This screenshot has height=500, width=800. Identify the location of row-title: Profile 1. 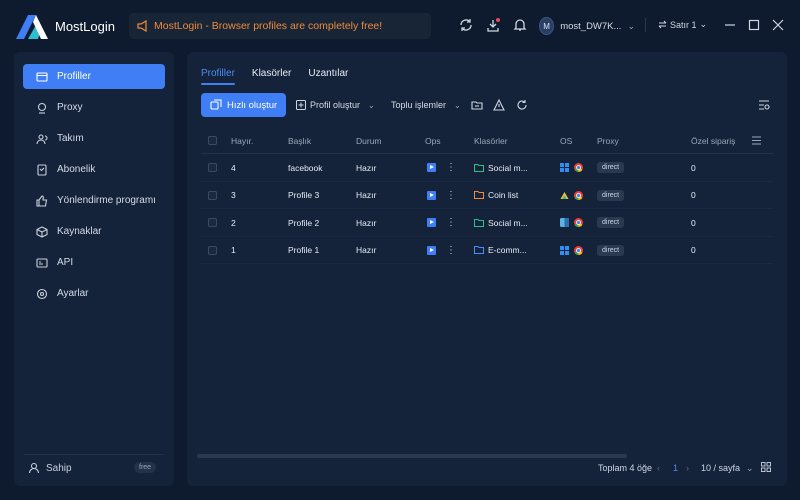
(303, 250).